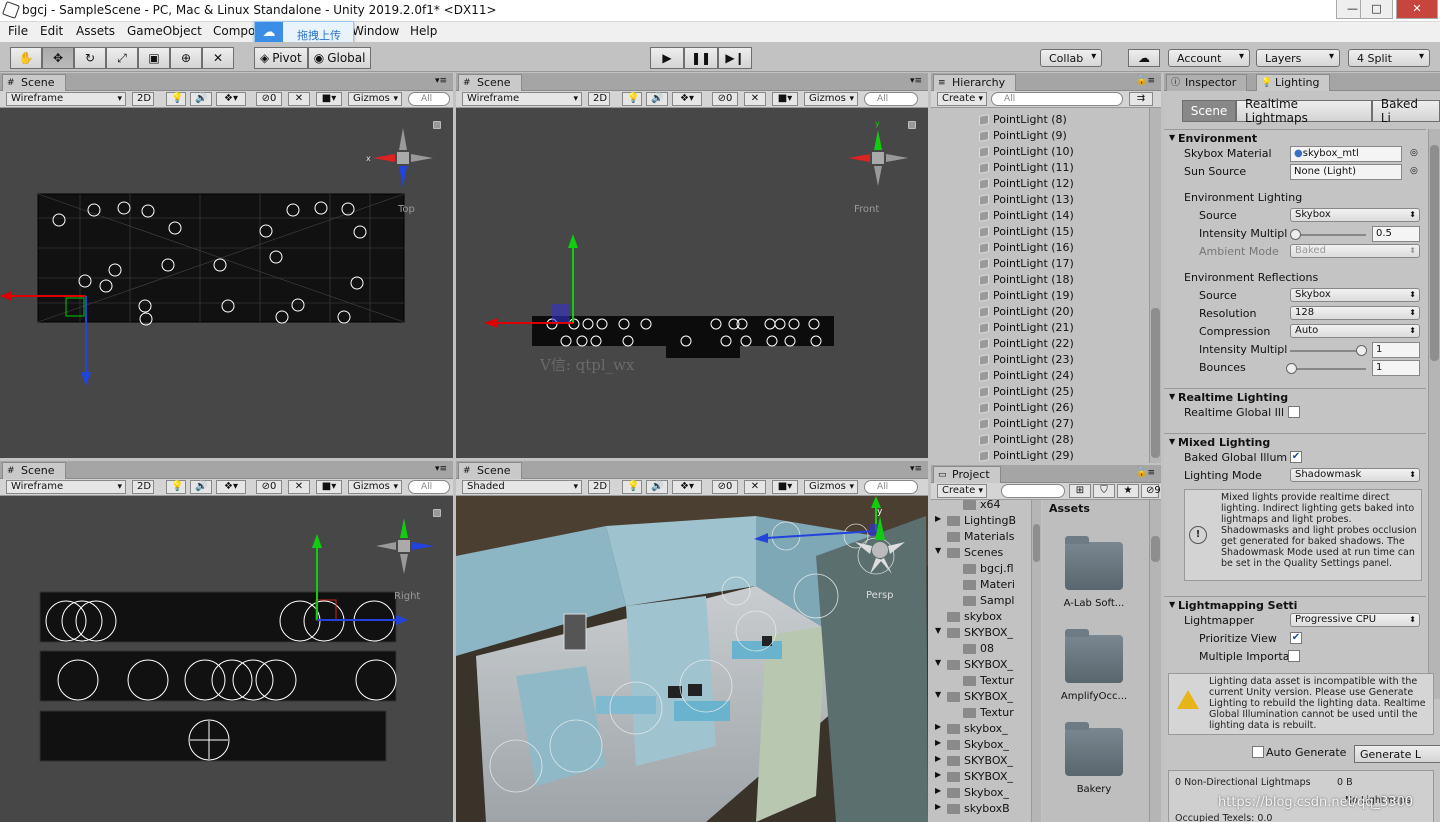 The height and width of the screenshot is (822, 1440). Describe the element at coordinates (981, 569) in the screenshot. I see `project-tree-item: bgcj.fl` at that location.